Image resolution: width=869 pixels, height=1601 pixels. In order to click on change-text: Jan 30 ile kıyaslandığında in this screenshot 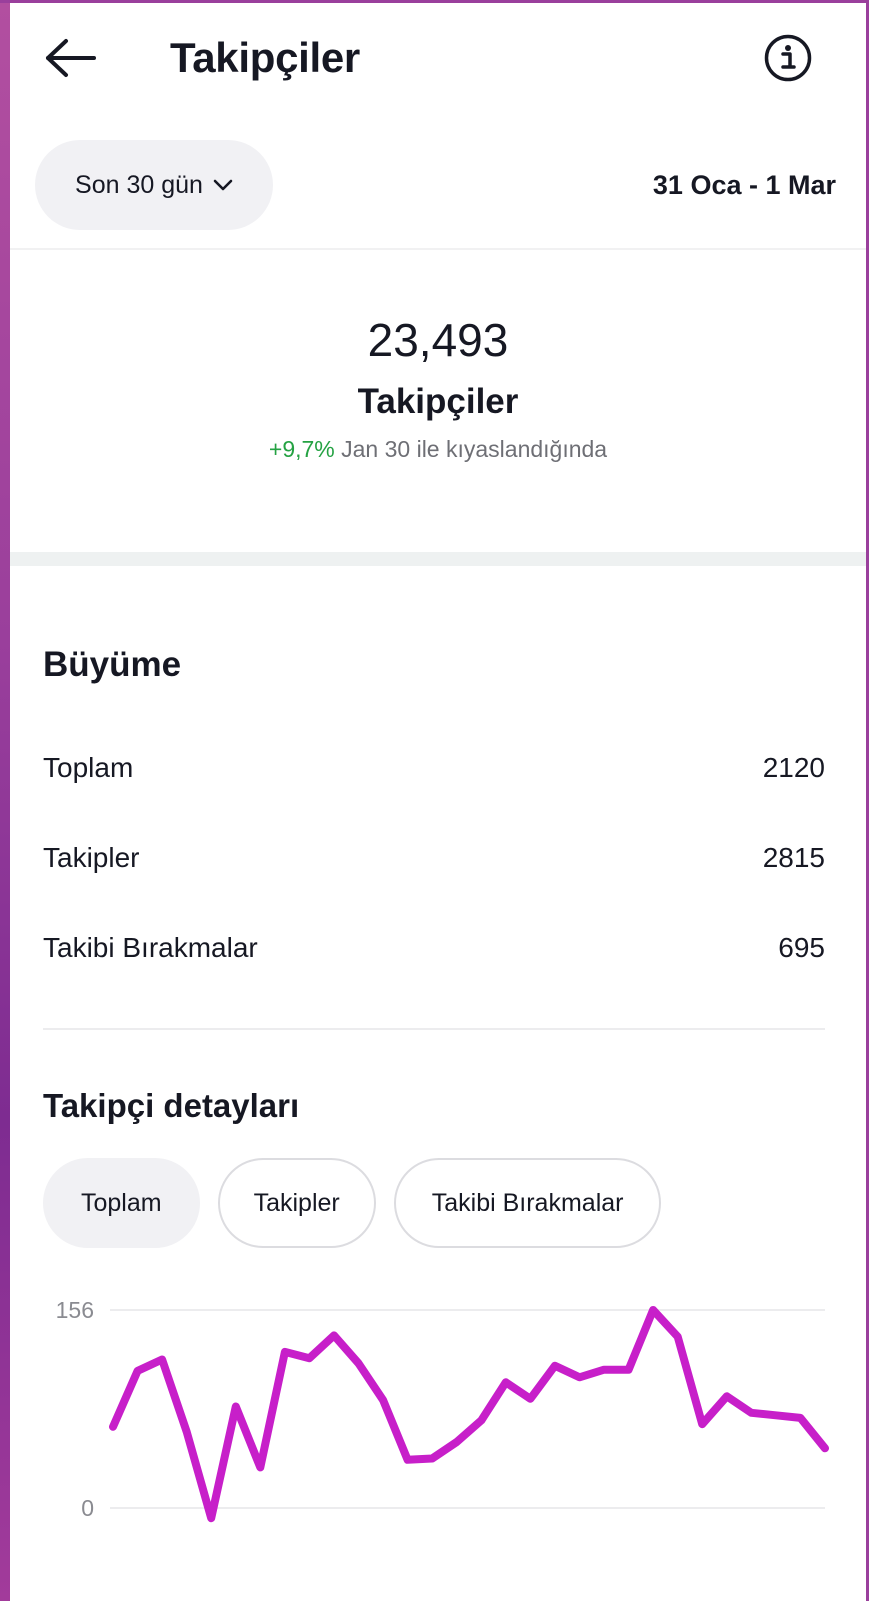, I will do `click(474, 449)`.